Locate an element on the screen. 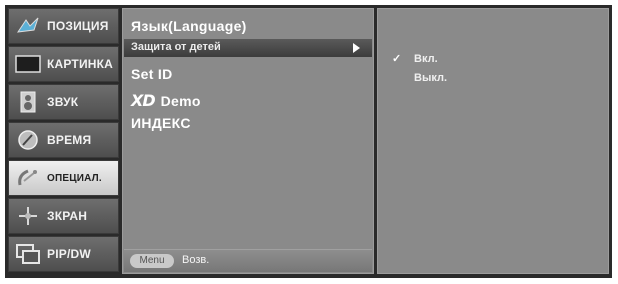 This screenshot has width=618, height=284. footer-bar: Menu Возв. is located at coordinates (248, 260).